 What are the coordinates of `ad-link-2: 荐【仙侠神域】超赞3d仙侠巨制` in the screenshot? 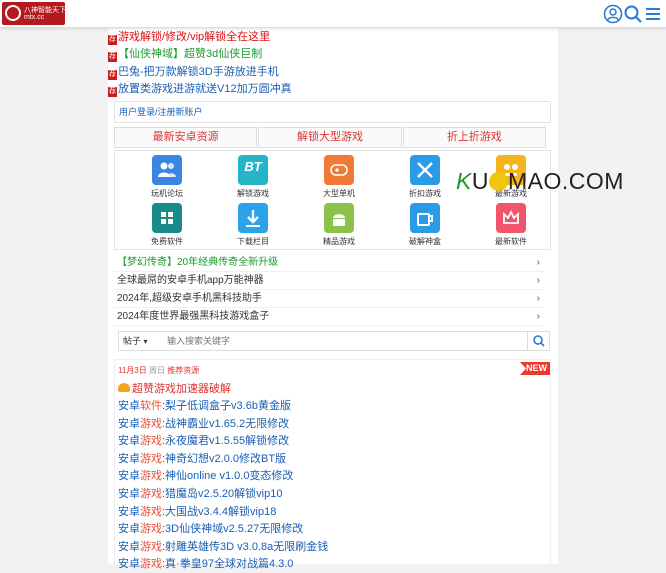 It's located at (185, 54).